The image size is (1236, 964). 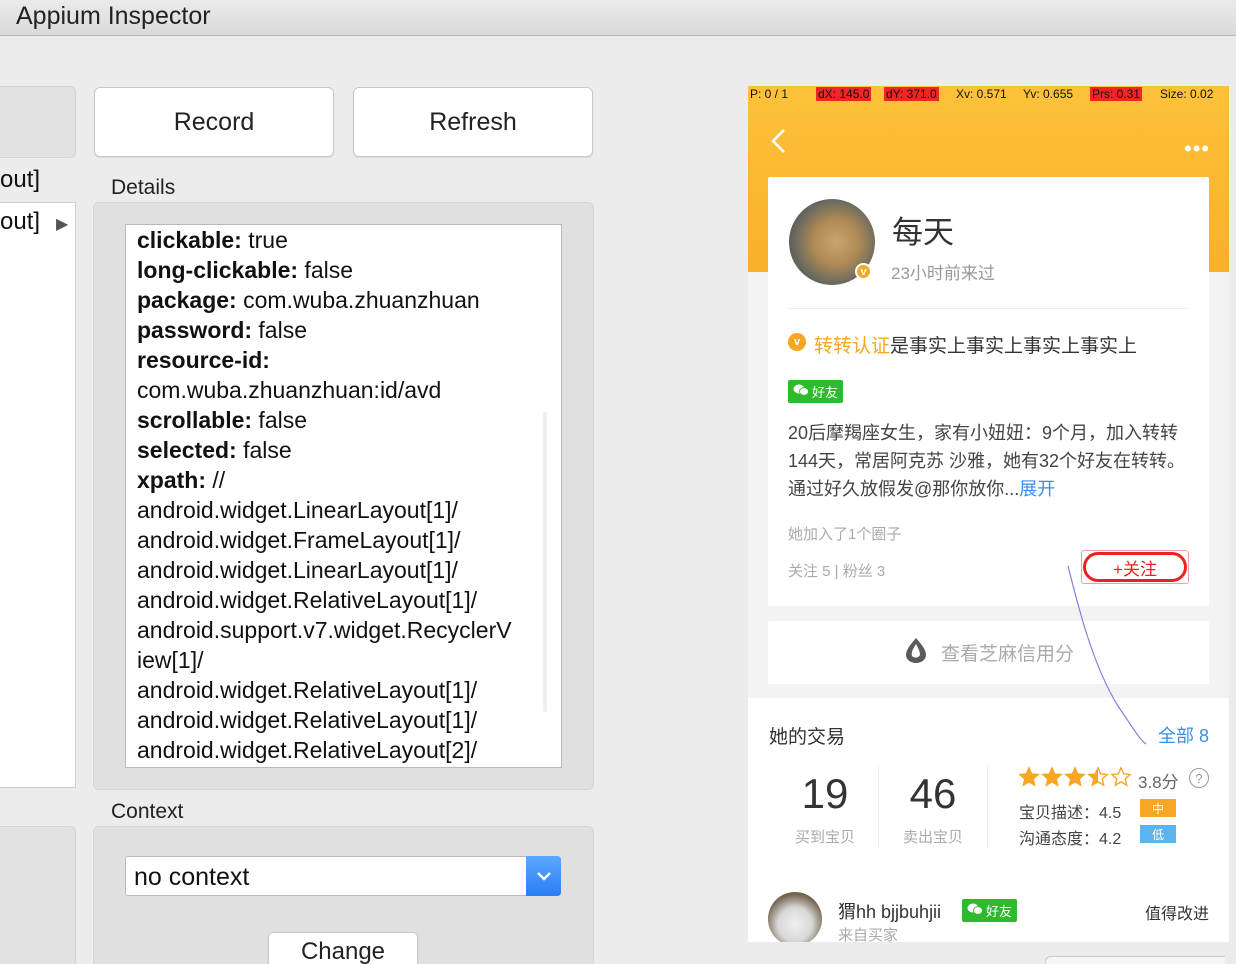 I want to click on detail-line: com.wuba.zhuanzhuan:id/avd, so click(x=345, y=390).